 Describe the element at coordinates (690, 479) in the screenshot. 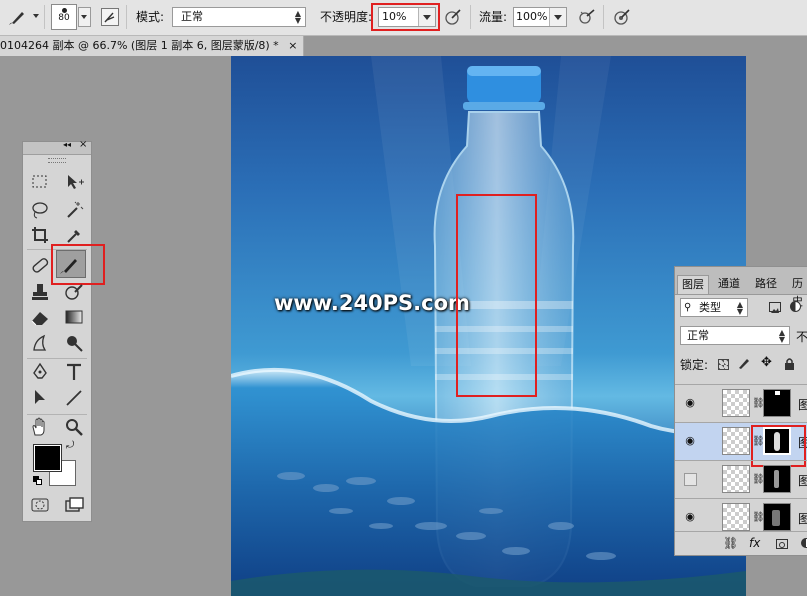

I see `visibility-toggle-empty` at that location.